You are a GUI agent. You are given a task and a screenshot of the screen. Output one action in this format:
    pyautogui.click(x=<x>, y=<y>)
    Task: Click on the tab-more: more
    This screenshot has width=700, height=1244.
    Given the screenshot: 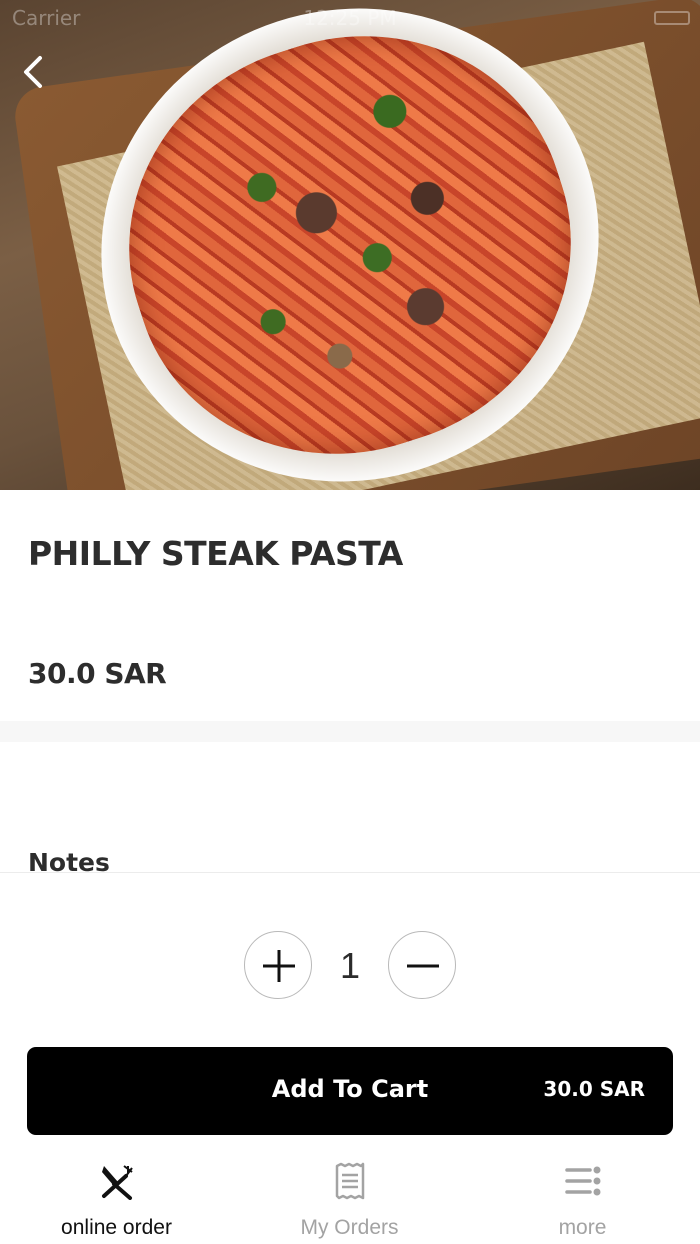 What is the action you would take?
    pyautogui.click(x=582, y=1197)
    